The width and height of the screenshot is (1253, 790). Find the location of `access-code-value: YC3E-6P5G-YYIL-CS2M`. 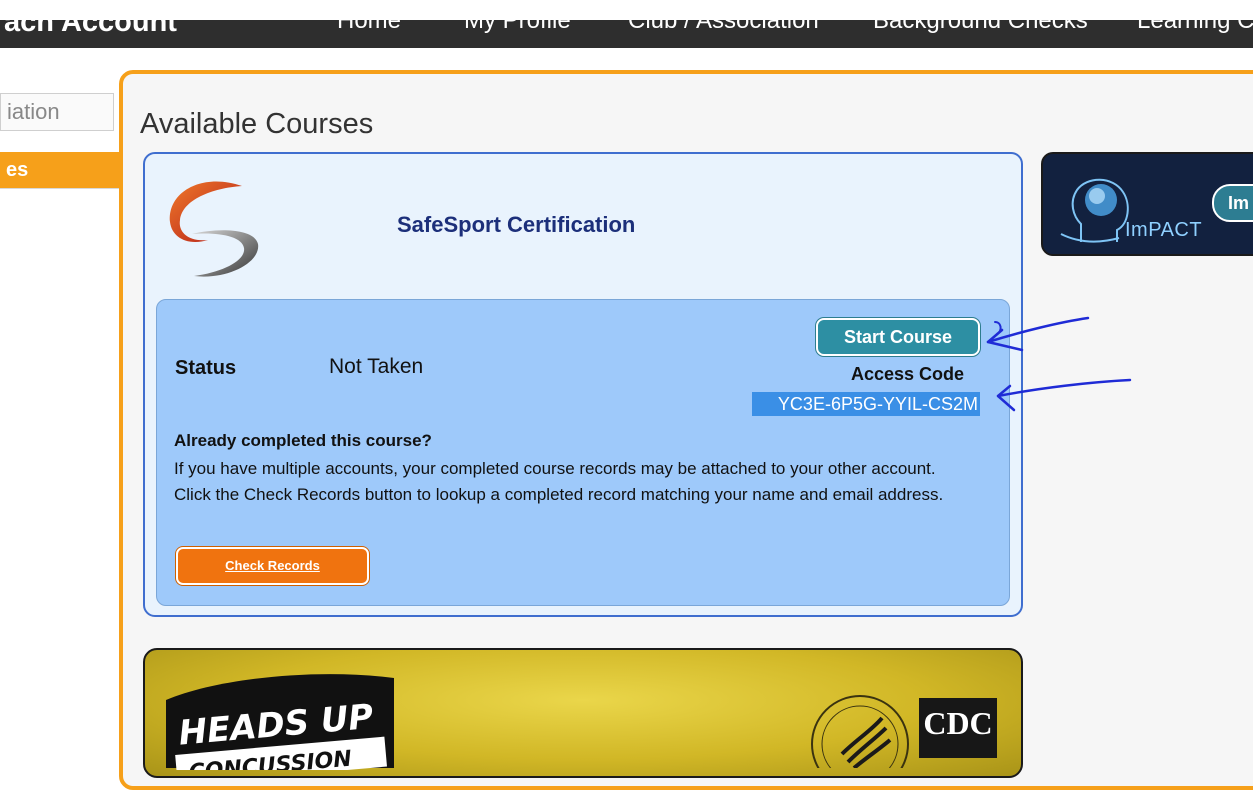

access-code-value: YC3E-6P5G-YYIL-CS2M is located at coordinates (866, 404).